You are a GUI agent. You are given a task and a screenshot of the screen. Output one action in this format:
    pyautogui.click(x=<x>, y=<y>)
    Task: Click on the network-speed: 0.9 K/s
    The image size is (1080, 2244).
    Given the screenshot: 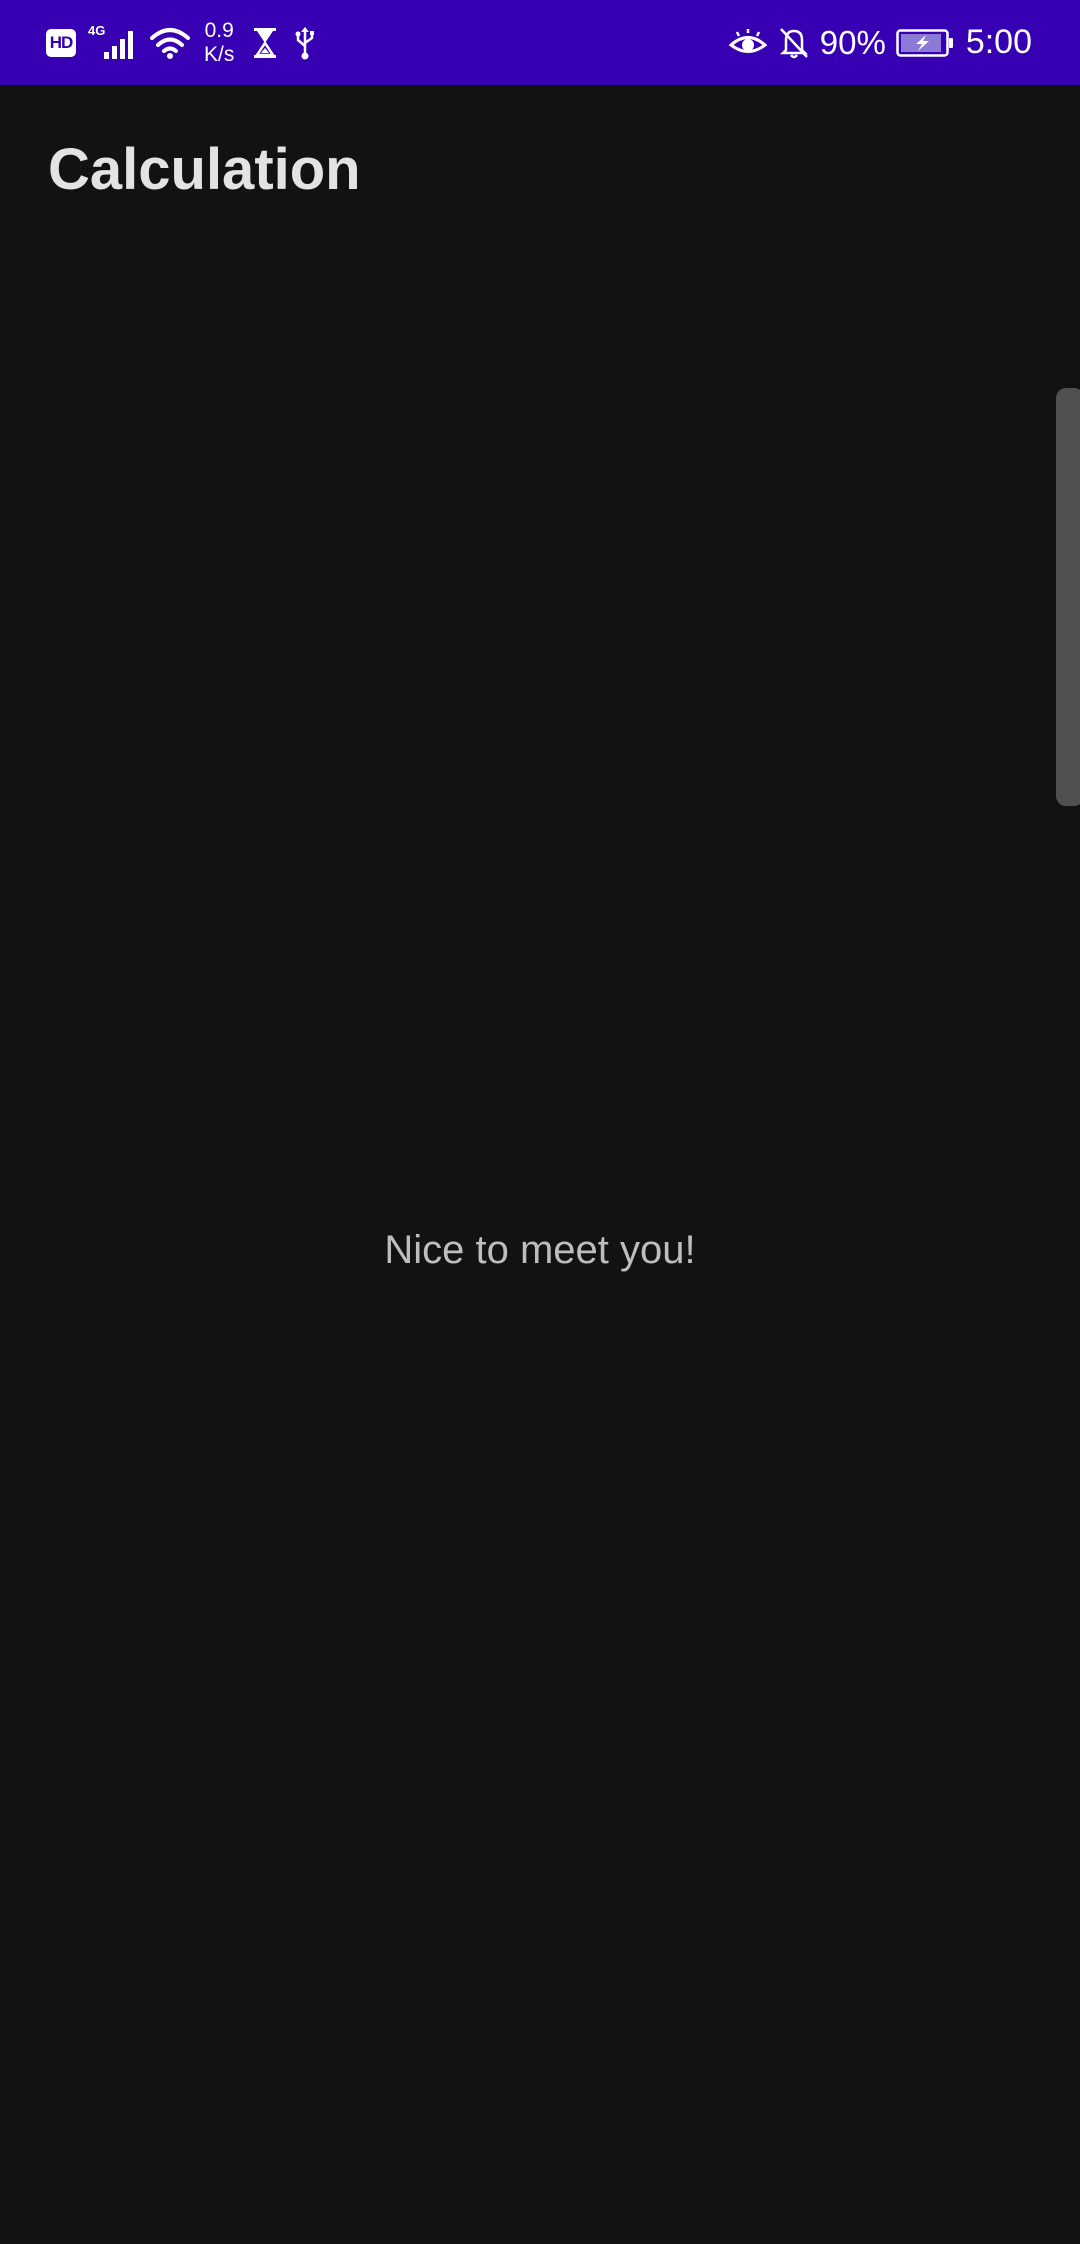 What is the action you would take?
    pyautogui.click(x=219, y=43)
    